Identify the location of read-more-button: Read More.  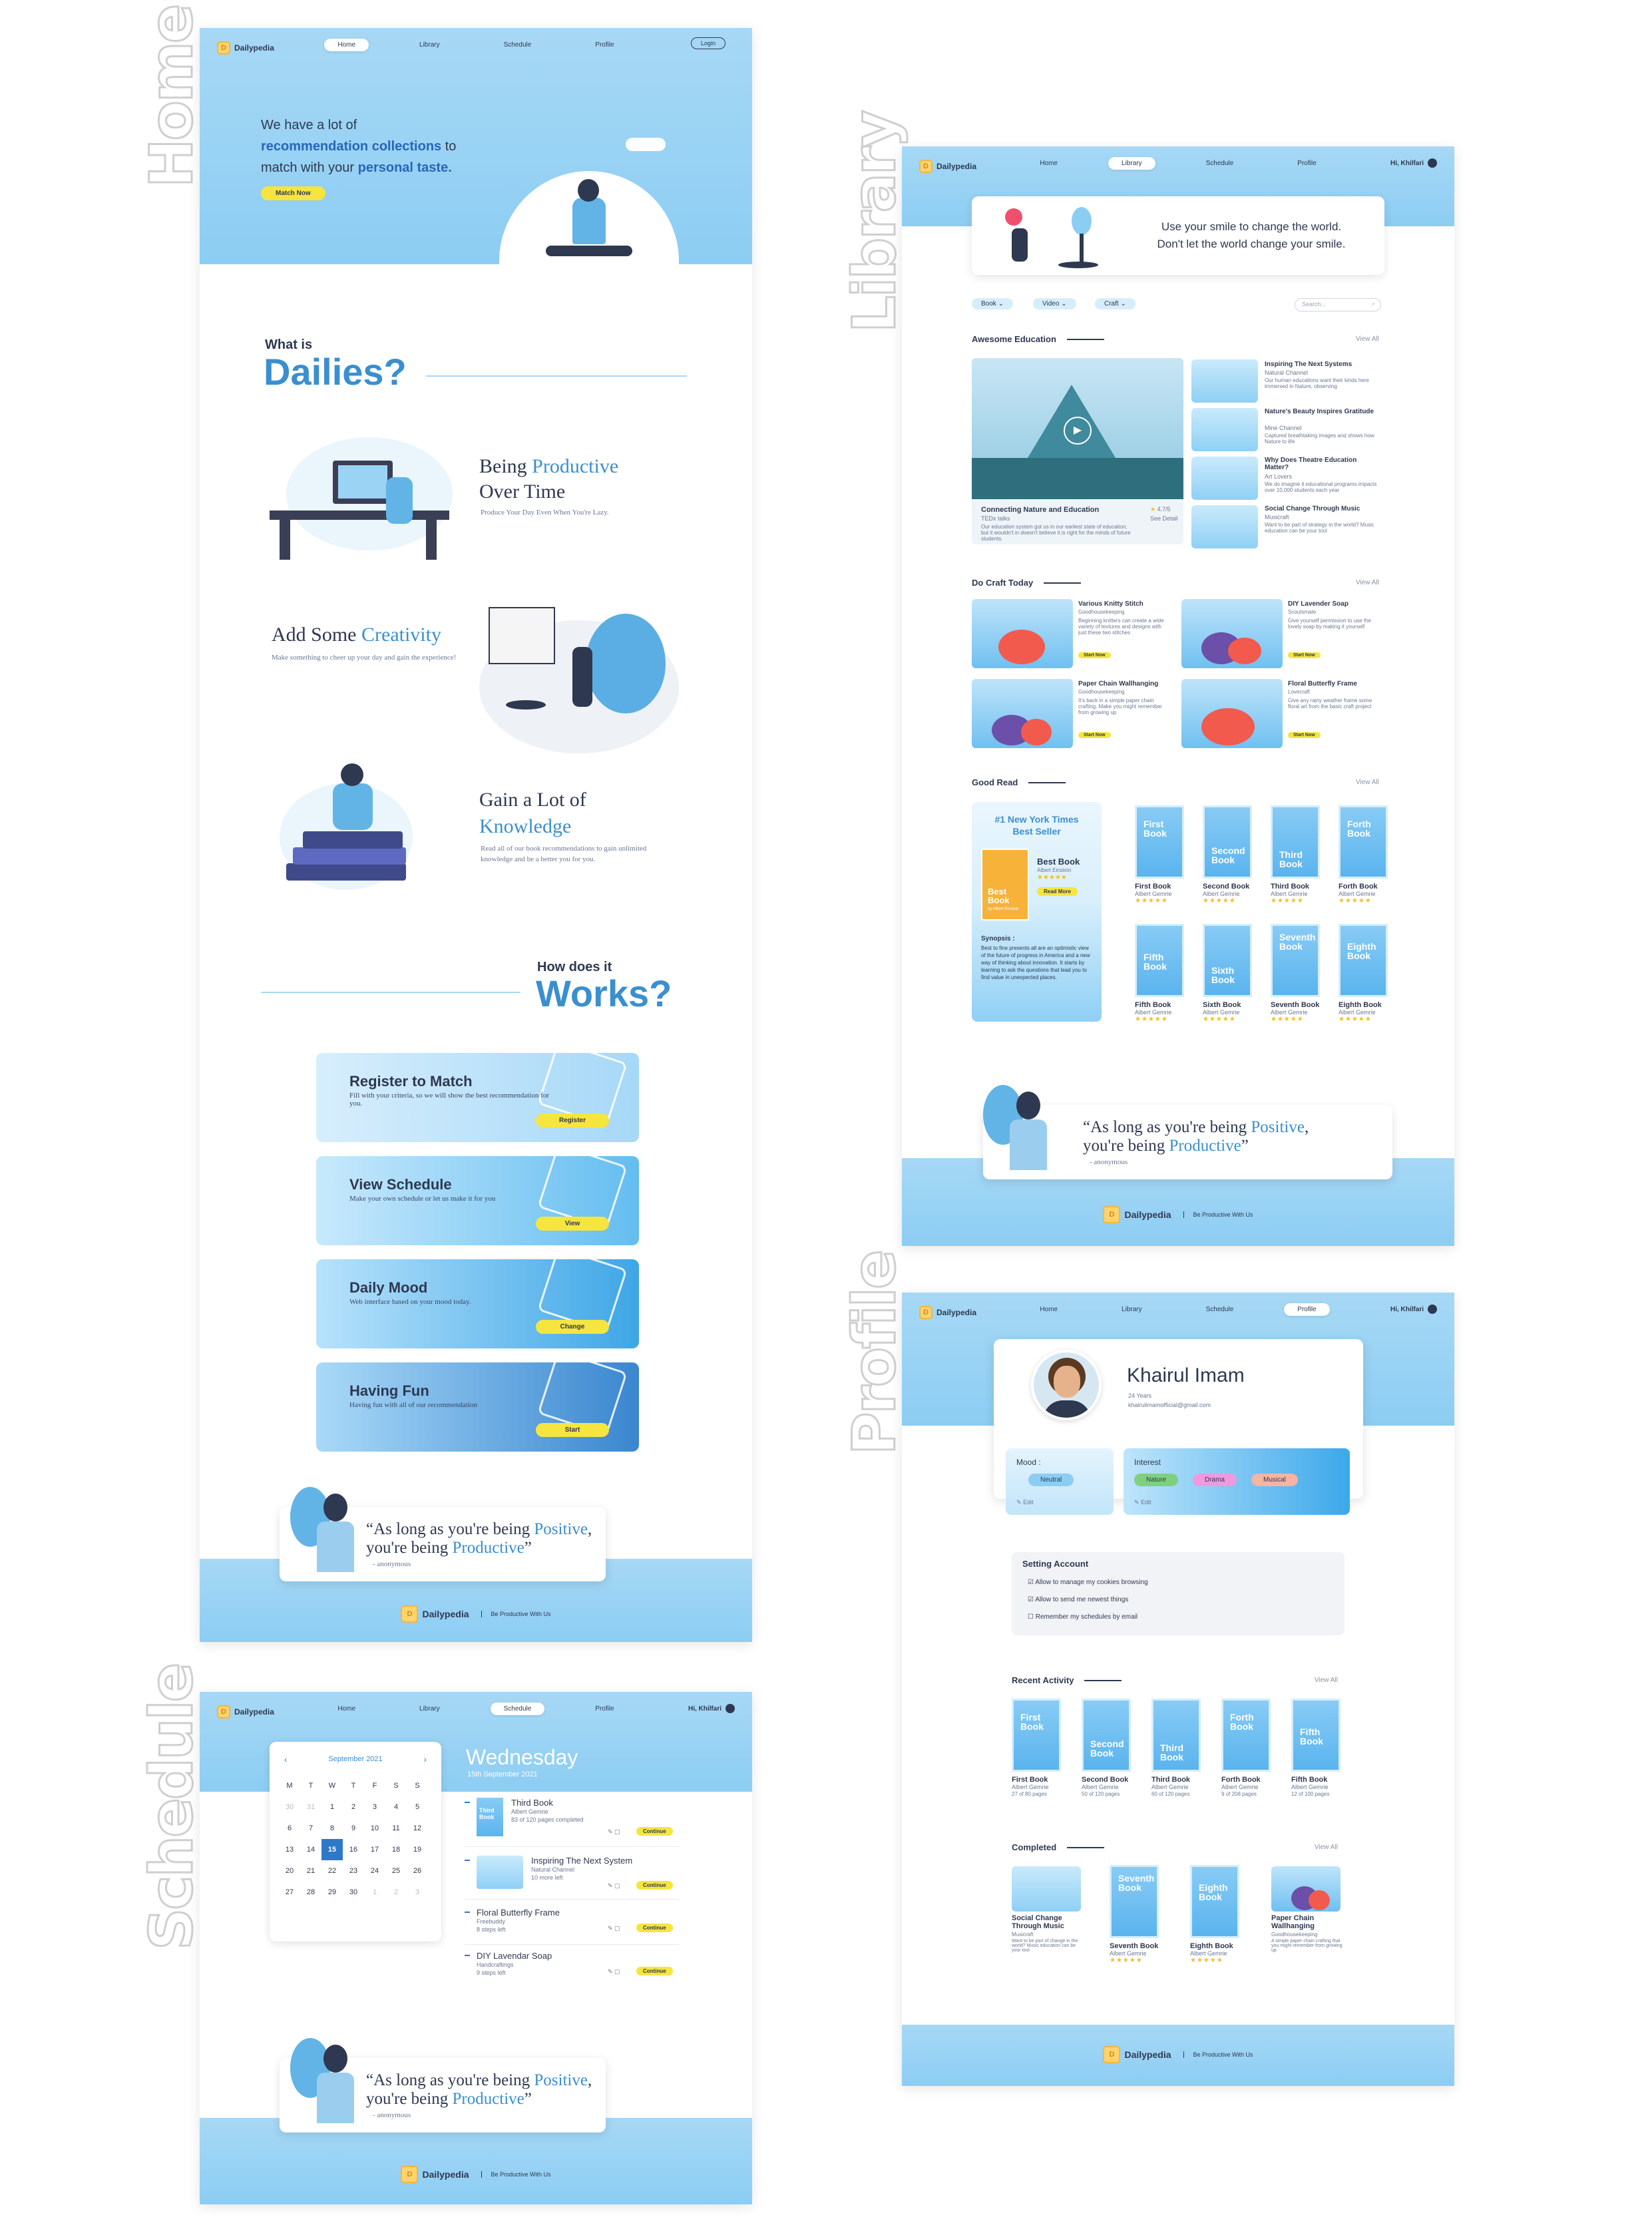
(1057, 891).